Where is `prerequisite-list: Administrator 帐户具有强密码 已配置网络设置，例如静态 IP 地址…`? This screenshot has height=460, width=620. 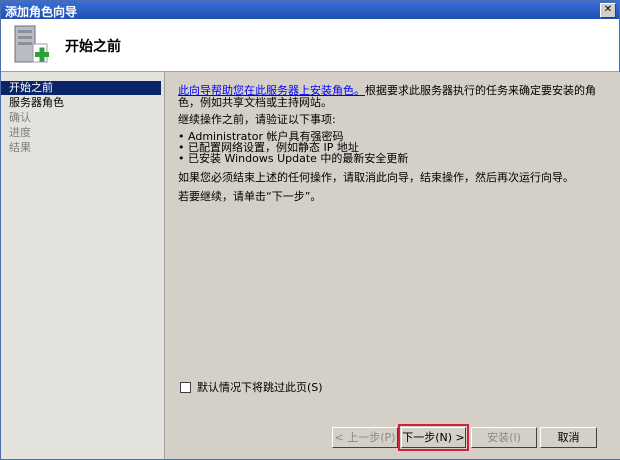 prerequisite-list: Administrator 帐户具有强密码 已配置网络设置，例如静态 IP 地址… is located at coordinates (293, 147).